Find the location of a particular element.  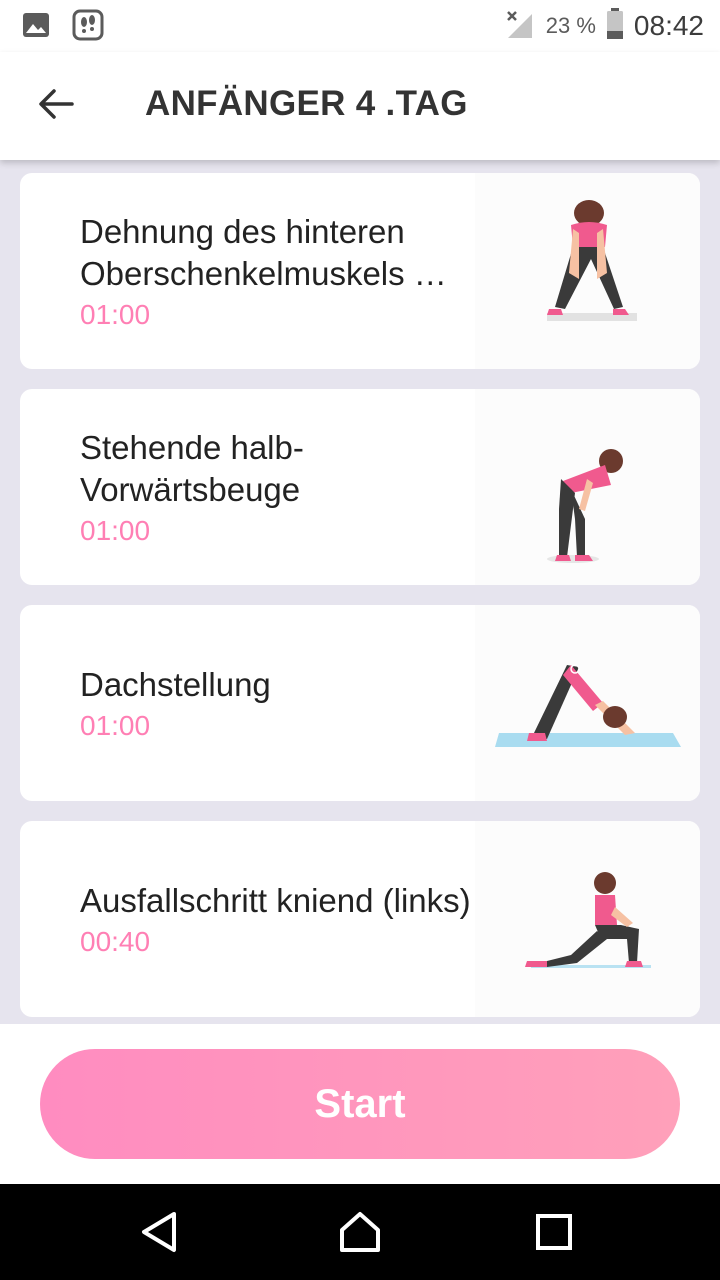

exercise-name: Ausfallschritt kniend (links) is located at coordinates (275, 900).